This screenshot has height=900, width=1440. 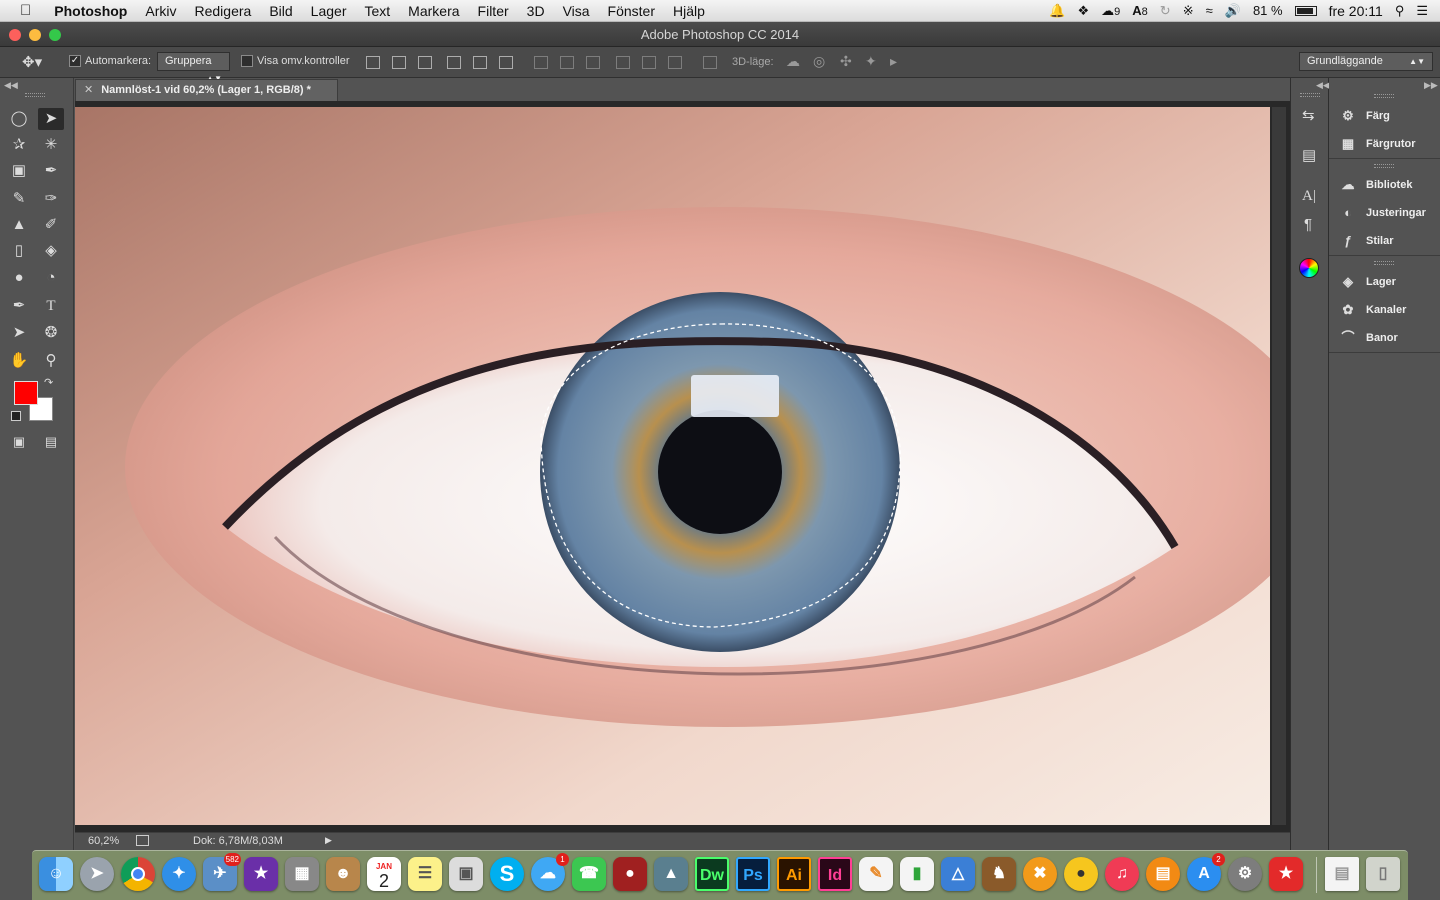 What do you see at coordinates (51, 278) in the screenshot?
I see `dodge-tool: ◔` at bounding box center [51, 278].